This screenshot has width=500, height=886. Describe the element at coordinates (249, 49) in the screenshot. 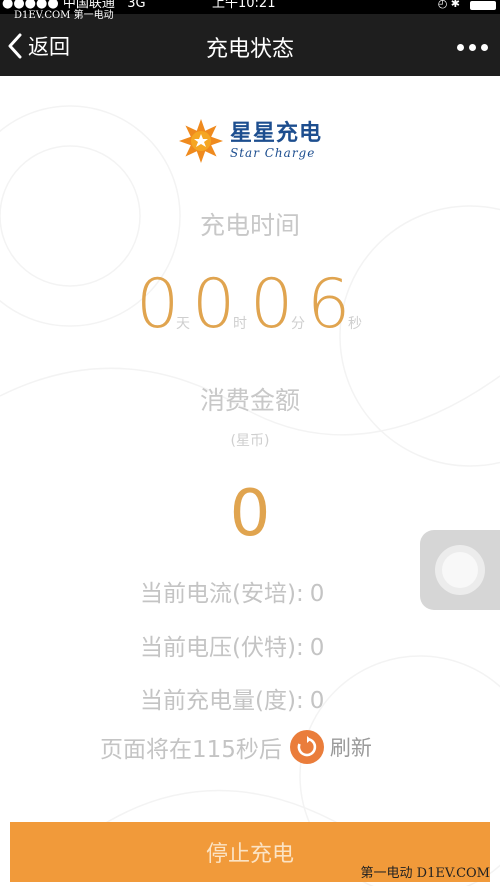

I see `page-title: 充电状态` at that location.